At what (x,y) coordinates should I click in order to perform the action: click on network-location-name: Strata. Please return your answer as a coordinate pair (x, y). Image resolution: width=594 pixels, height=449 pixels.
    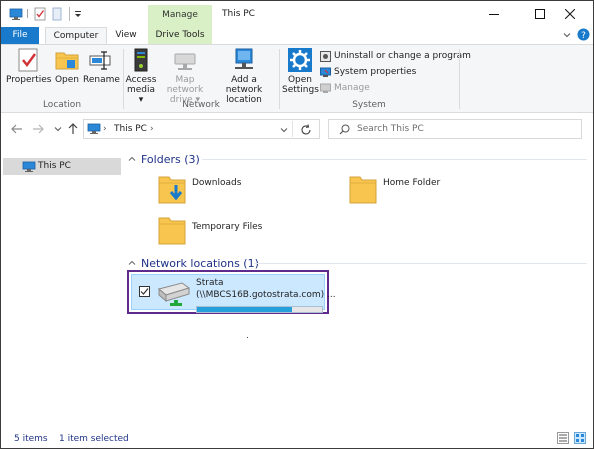
    Looking at the image, I should click on (210, 283).